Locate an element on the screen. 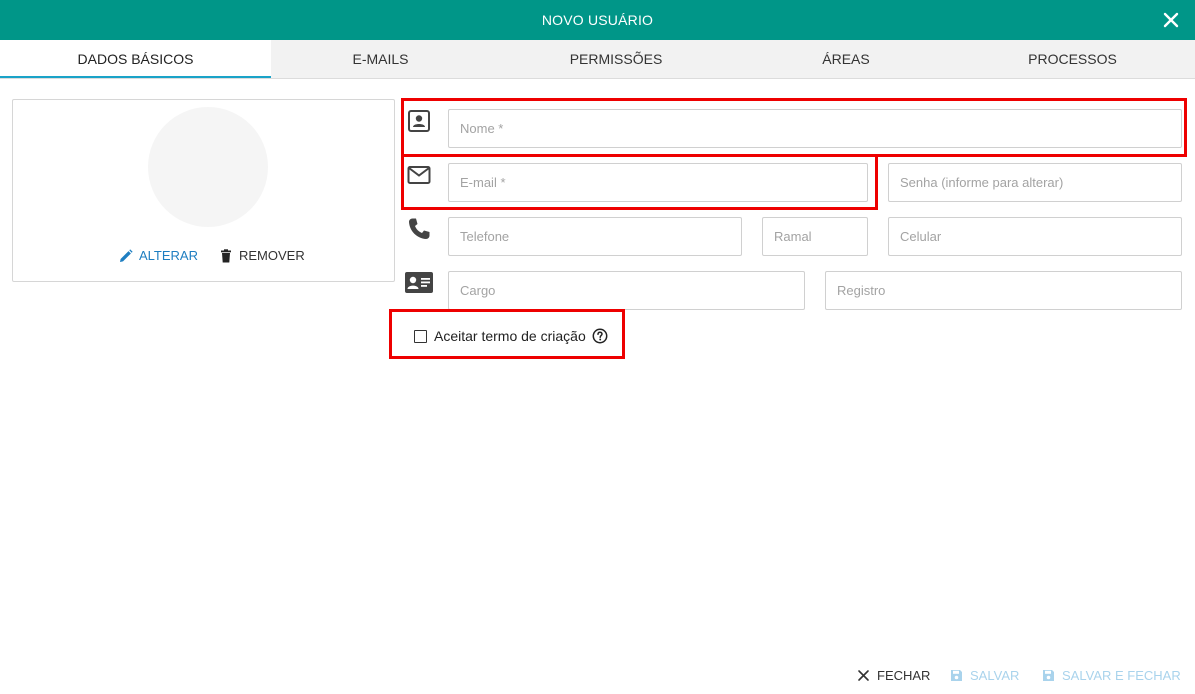 The image size is (1195, 694). tab-emails: E-MAILS is located at coordinates (380, 59).